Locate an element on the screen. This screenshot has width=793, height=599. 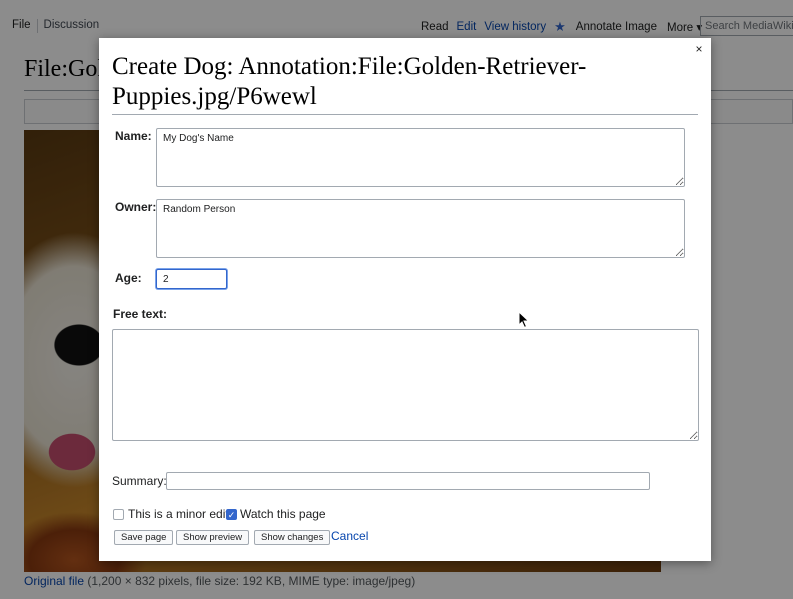
cancel-link: Cancel is located at coordinates (349, 536).